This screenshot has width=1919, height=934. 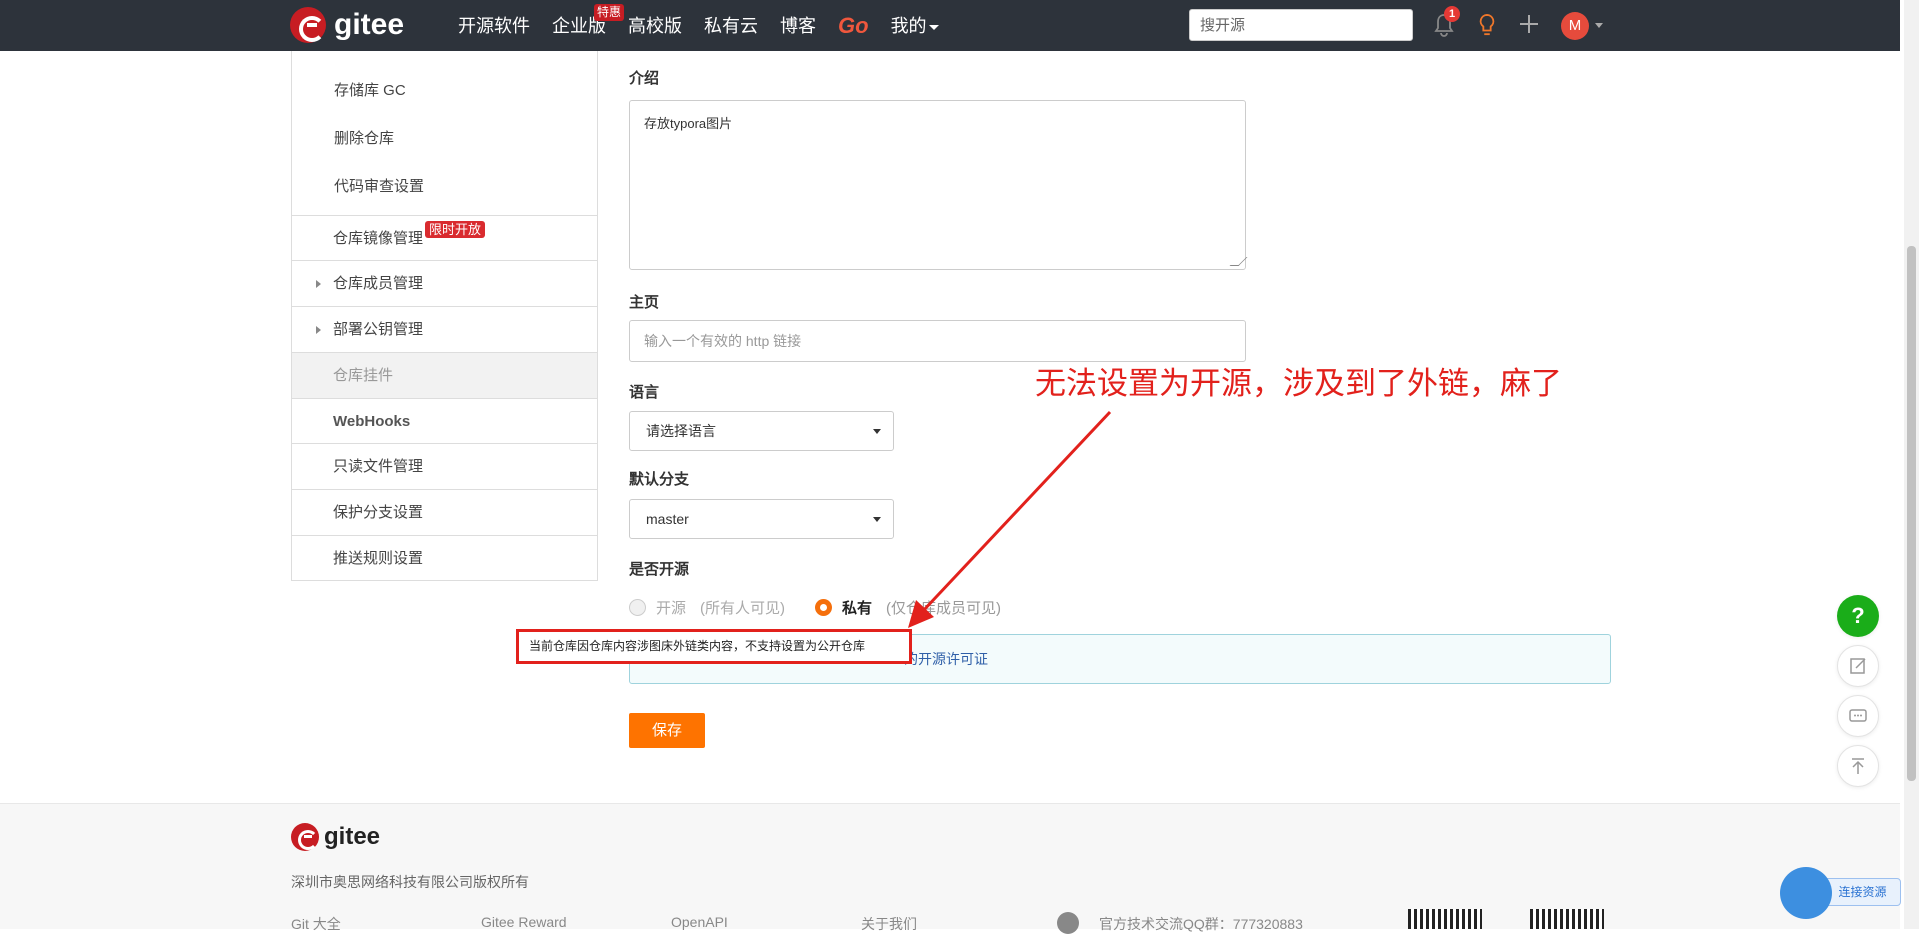 I want to click on comment-icon, so click(x=1858, y=716).